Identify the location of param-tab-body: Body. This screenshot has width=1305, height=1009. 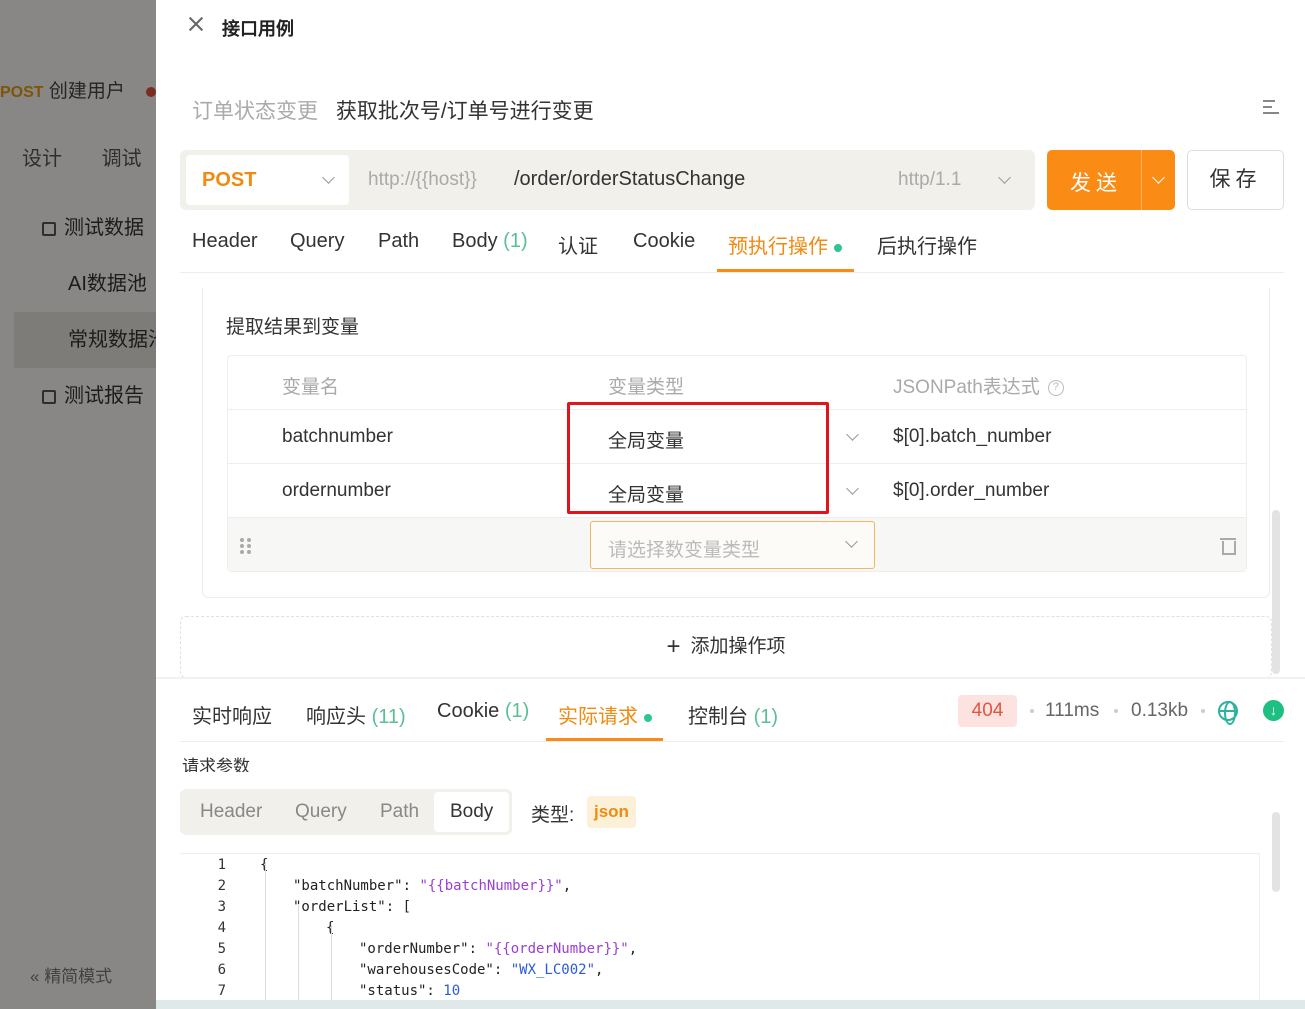
(472, 812).